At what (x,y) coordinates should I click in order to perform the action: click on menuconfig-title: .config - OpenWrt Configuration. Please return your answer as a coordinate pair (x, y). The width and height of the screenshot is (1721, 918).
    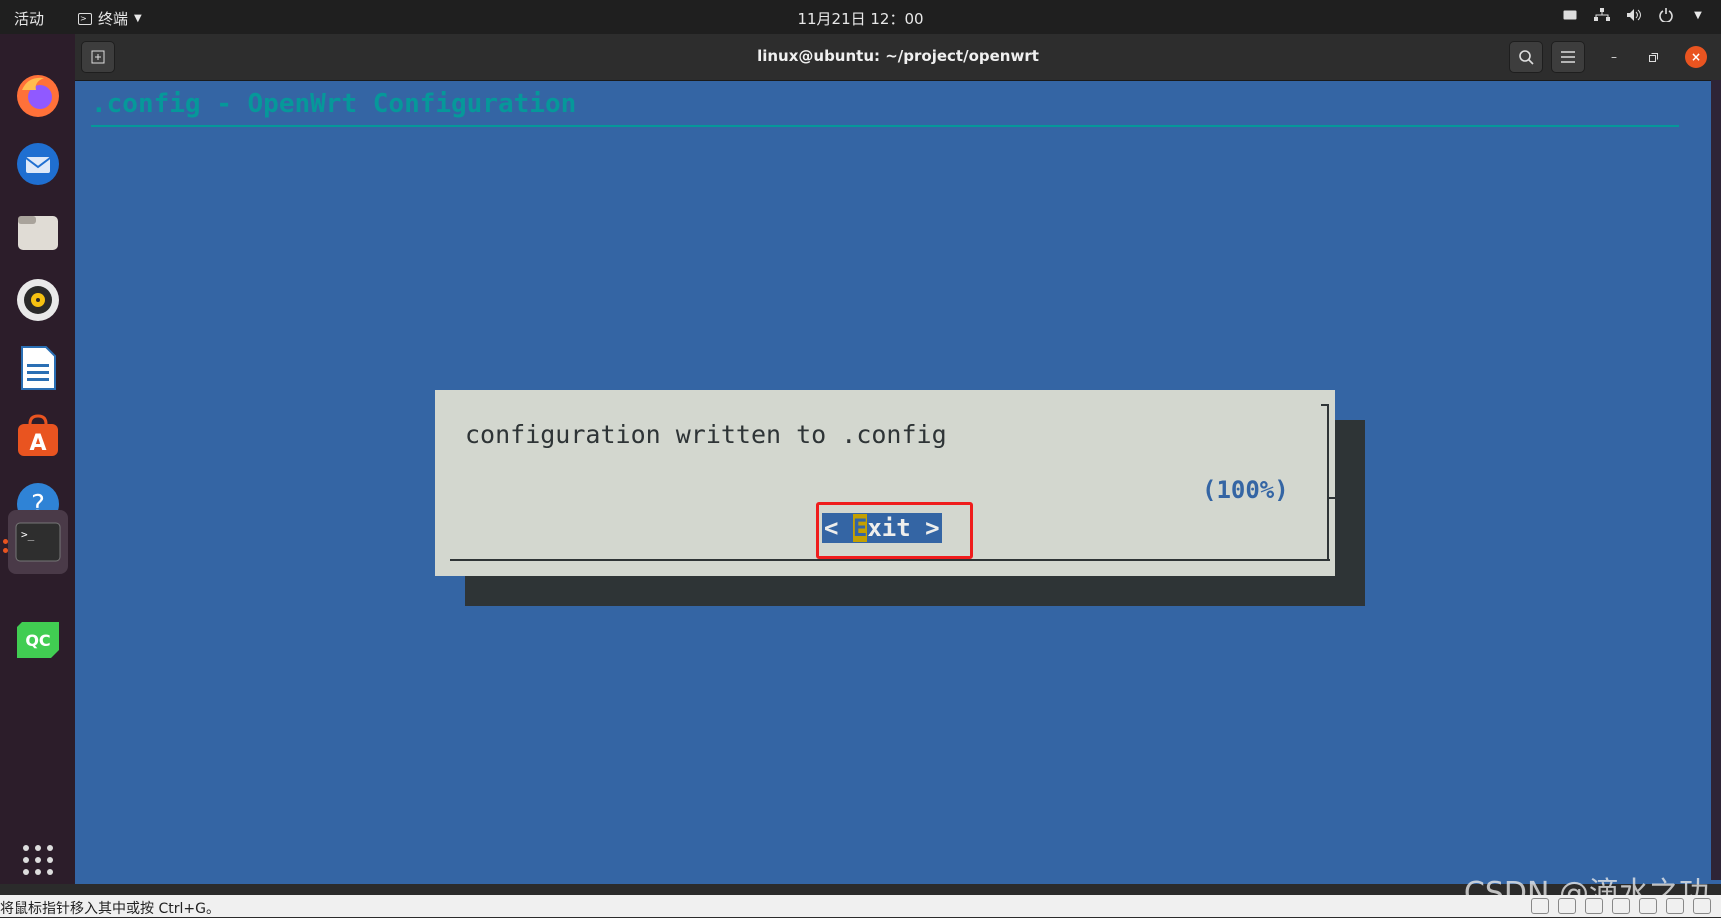
    Looking at the image, I should click on (334, 104).